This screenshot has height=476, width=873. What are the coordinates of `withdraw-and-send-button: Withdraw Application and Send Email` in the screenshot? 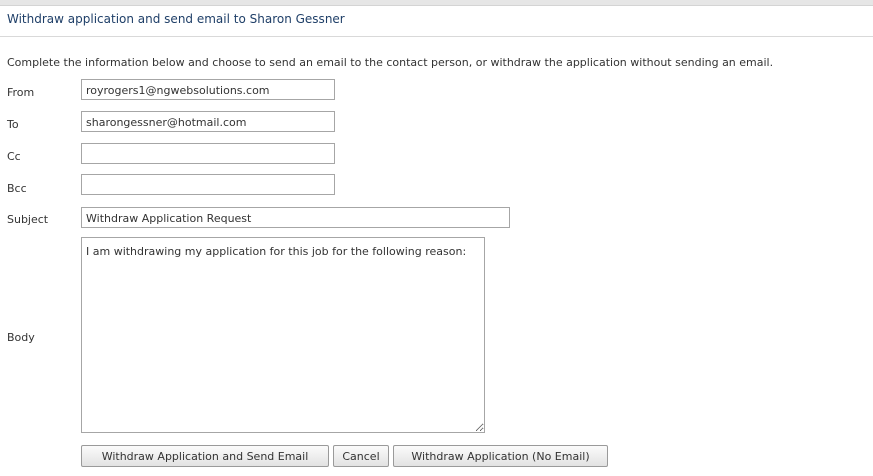 It's located at (205, 456).